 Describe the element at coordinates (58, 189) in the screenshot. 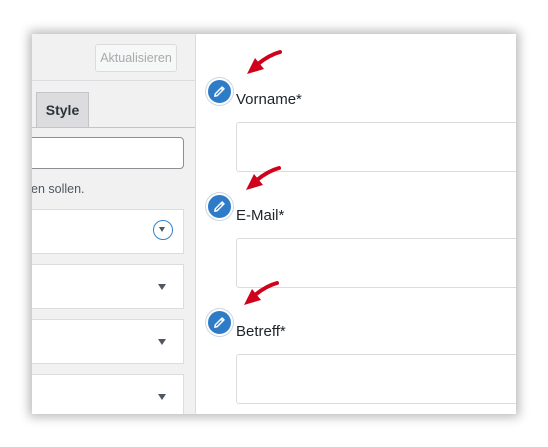

I see `field-hint: en sollen.` at that location.